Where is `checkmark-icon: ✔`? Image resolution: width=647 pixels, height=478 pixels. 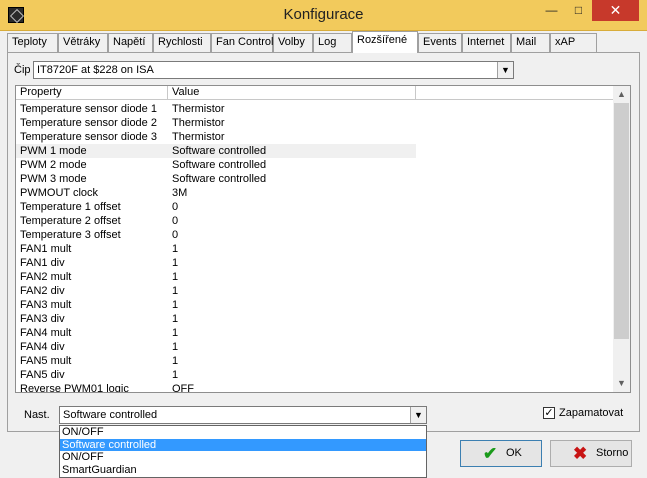 checkmark-icon: ✔ is located at coordinates (490, 453).